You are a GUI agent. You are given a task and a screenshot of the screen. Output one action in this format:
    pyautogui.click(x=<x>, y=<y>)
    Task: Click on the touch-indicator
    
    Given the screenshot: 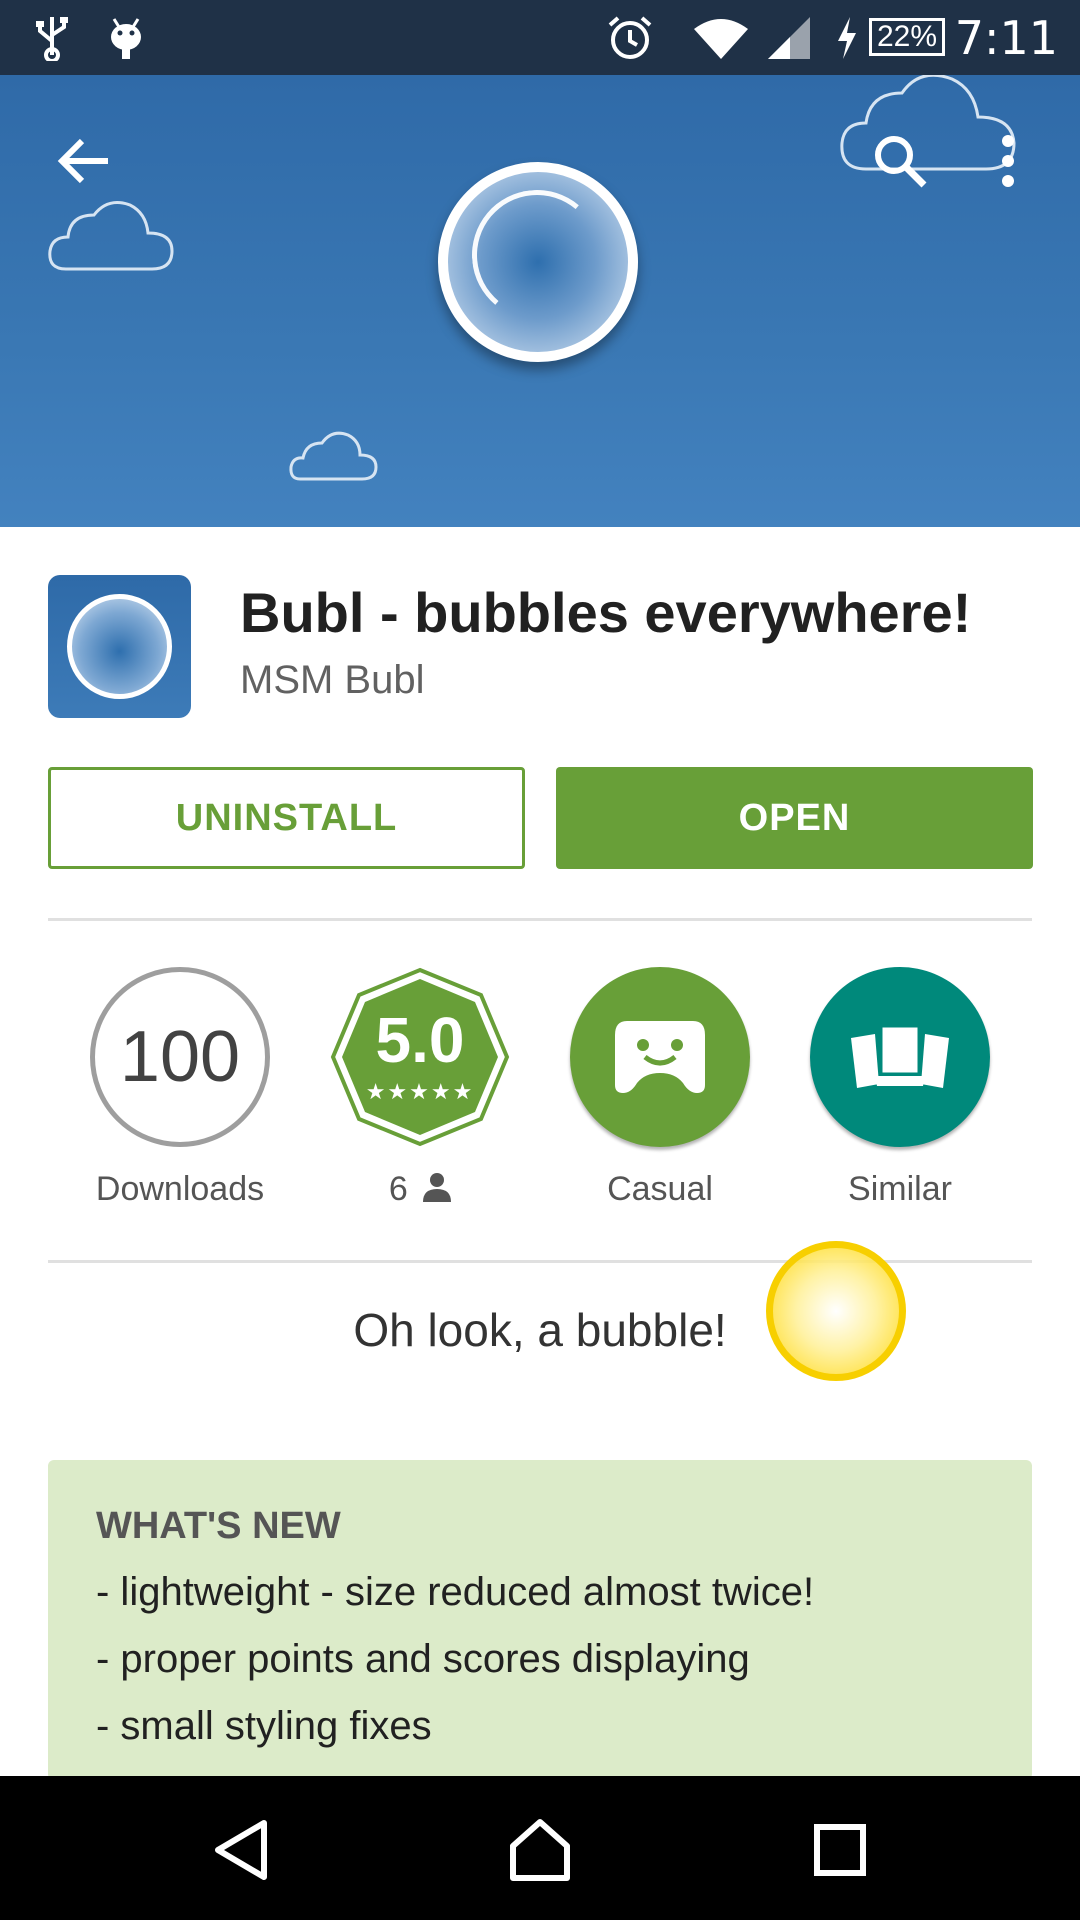 What is the action you would take?
    pyautogui.click(x=836, y=1311)
    